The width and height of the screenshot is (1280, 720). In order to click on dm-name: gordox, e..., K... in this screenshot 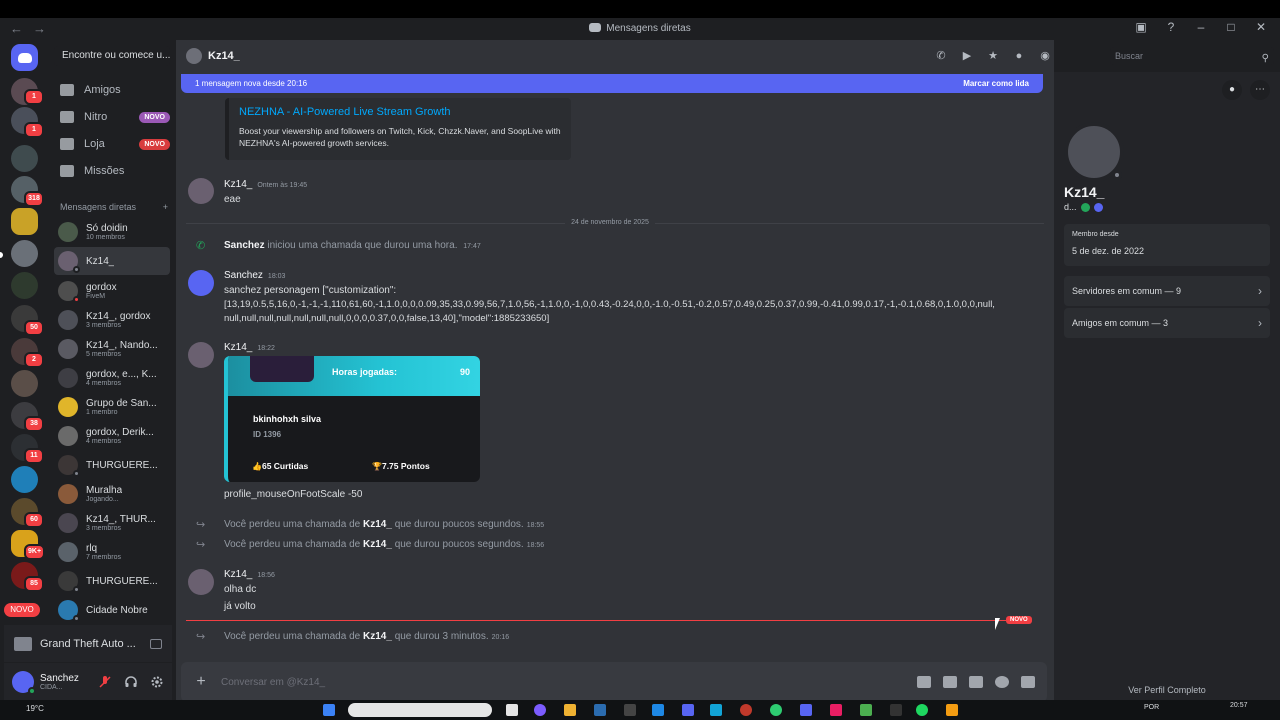, I will do `click(121, 374)`.